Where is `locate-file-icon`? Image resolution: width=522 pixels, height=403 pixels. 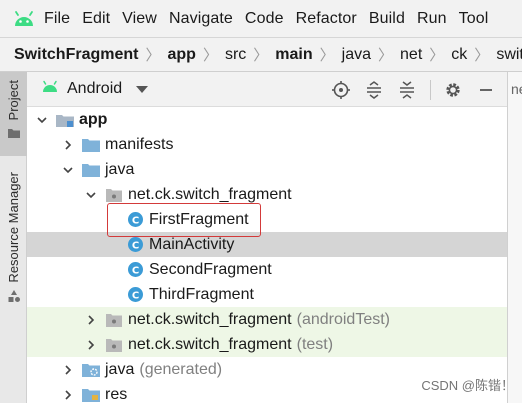
locate-file-icon is located at coordinates (341, 90).